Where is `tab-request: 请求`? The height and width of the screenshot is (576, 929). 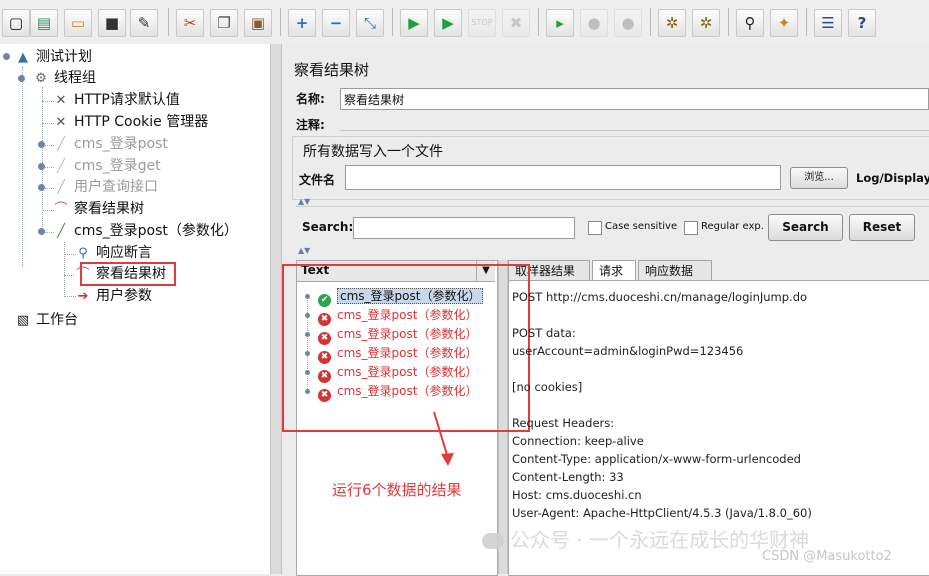
tab-request: 请求 is located at coordinates (614, 270).